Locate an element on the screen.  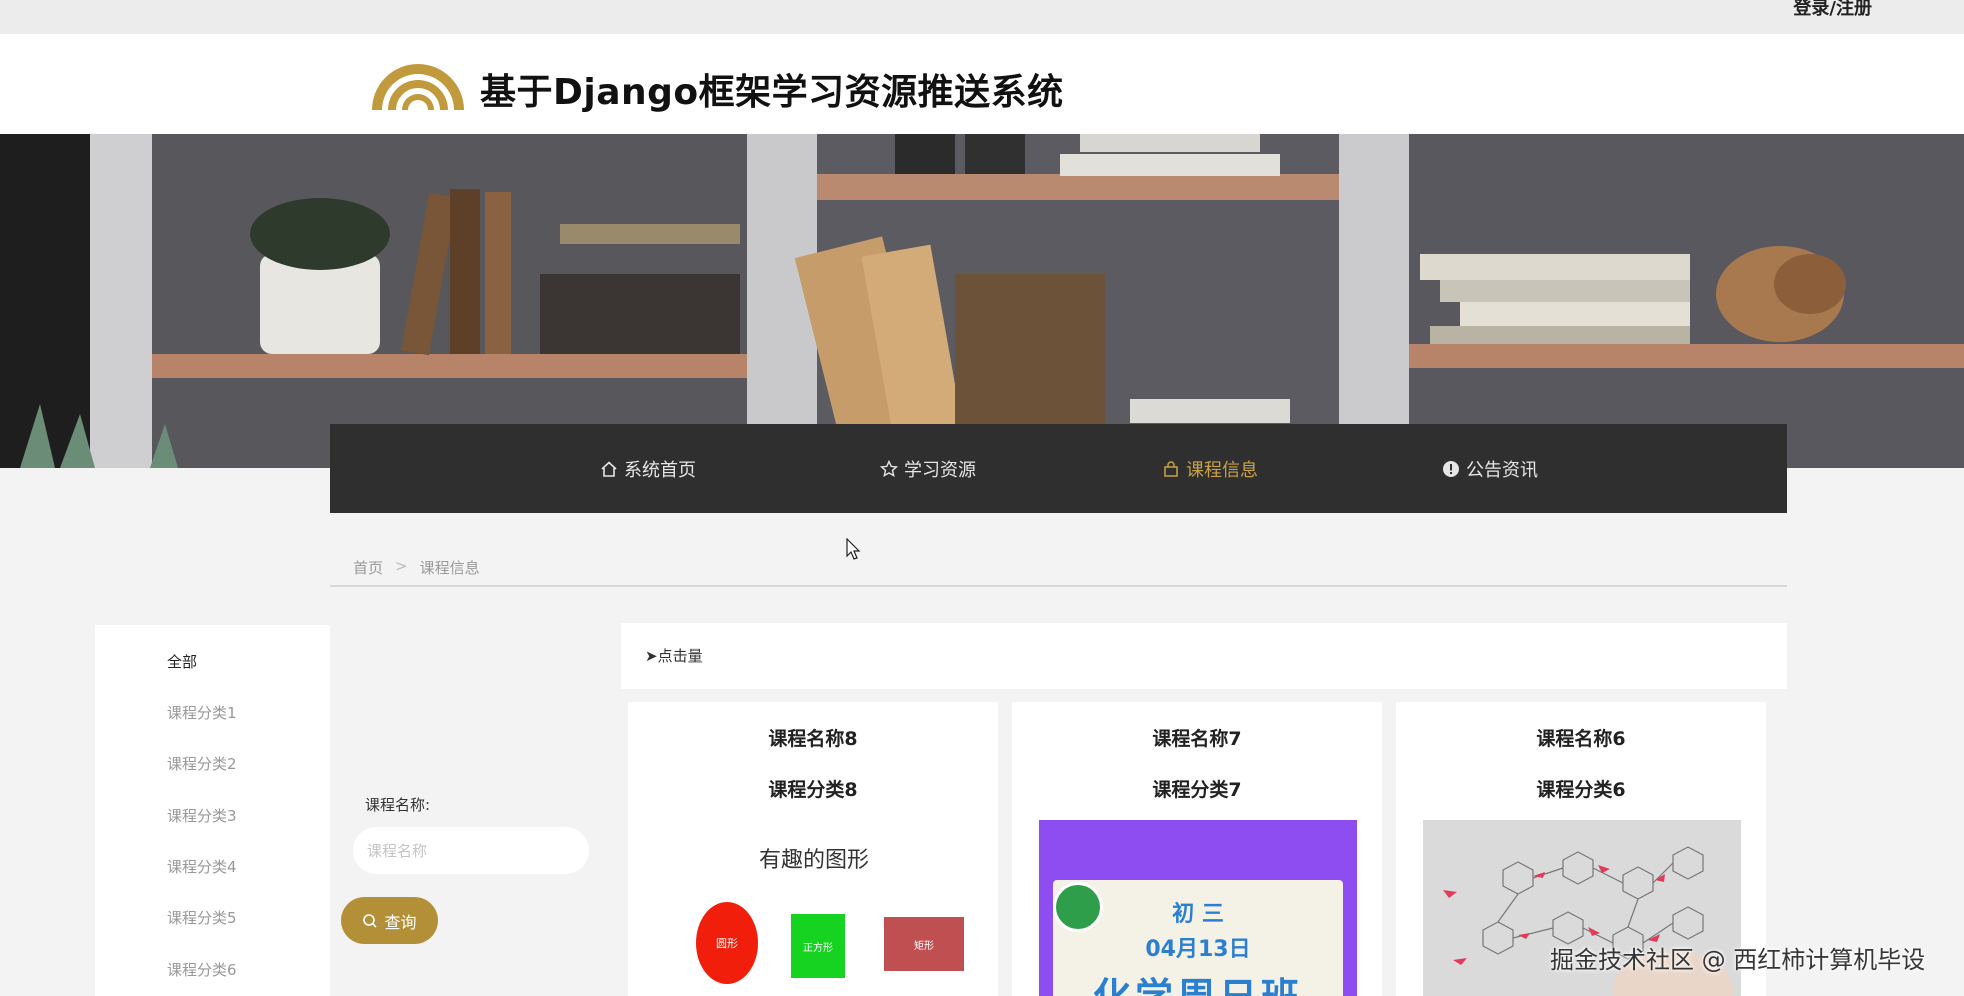
site-title: 基于Django框架学习资源推送系统 is located at coordinates (772, 92).